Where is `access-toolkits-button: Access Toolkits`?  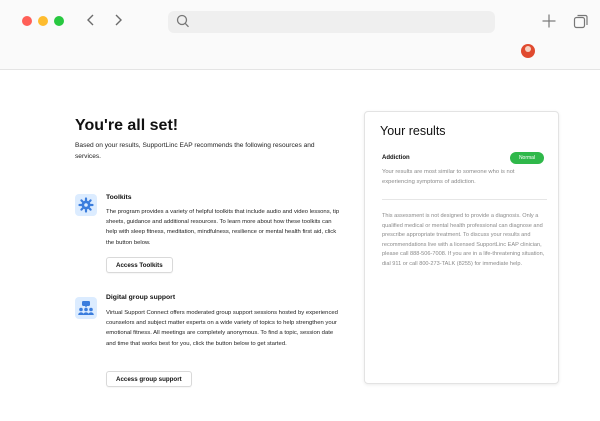 access-toolkits-button: Access Toolkits is located at coordinates (139, 265).